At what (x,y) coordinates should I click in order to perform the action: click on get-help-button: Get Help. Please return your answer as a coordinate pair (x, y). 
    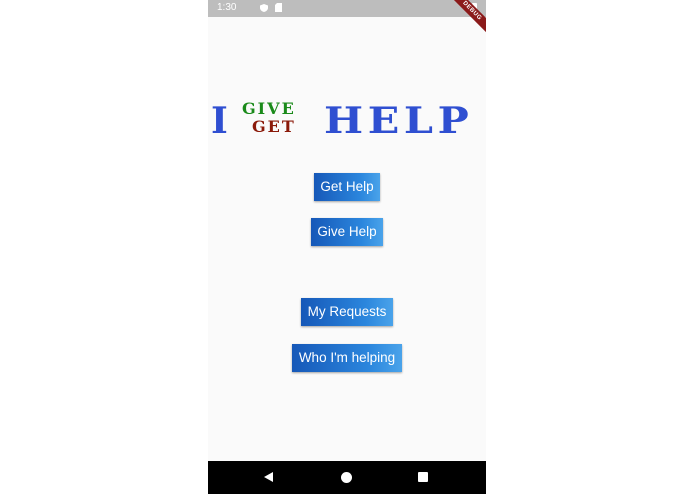
    Looking at the image, I should click on (347, 187).